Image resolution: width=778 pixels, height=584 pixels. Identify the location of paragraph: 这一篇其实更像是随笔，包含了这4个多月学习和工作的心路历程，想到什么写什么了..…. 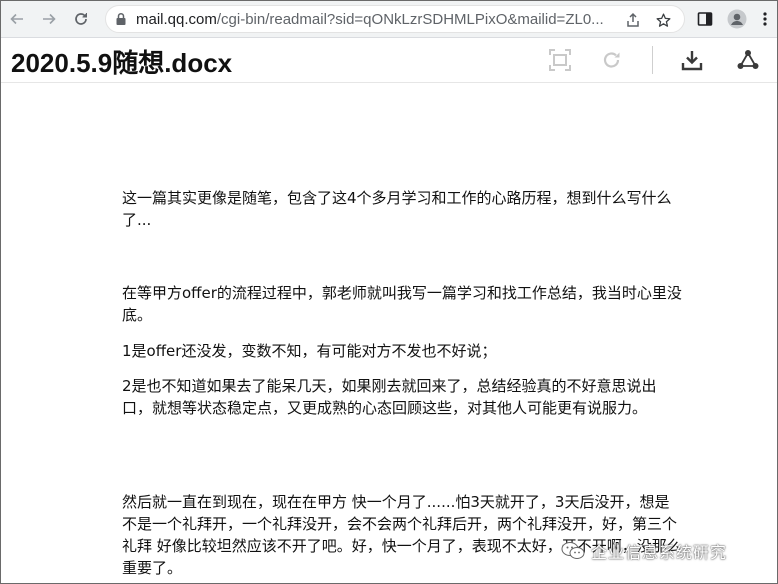
(397, 209).